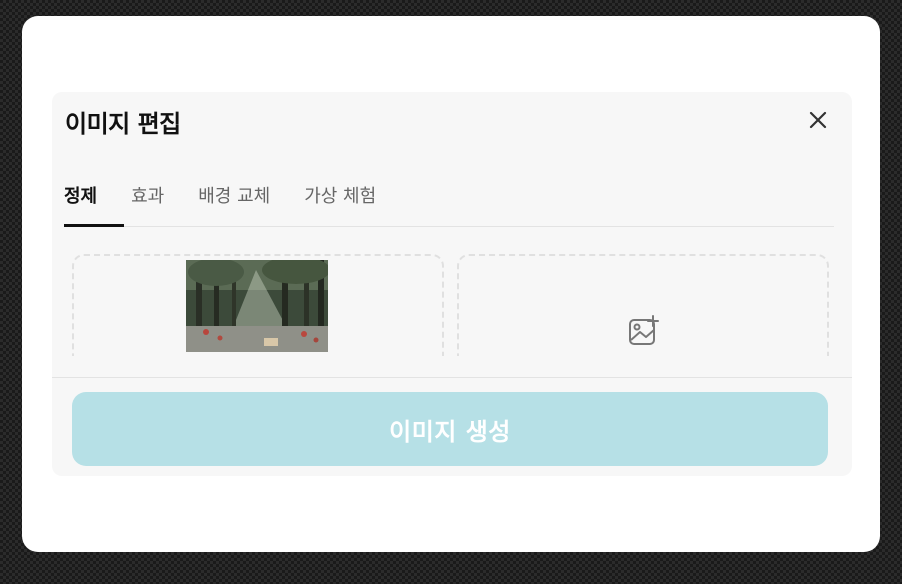  I want to click on close-icon, so click(818, 120).